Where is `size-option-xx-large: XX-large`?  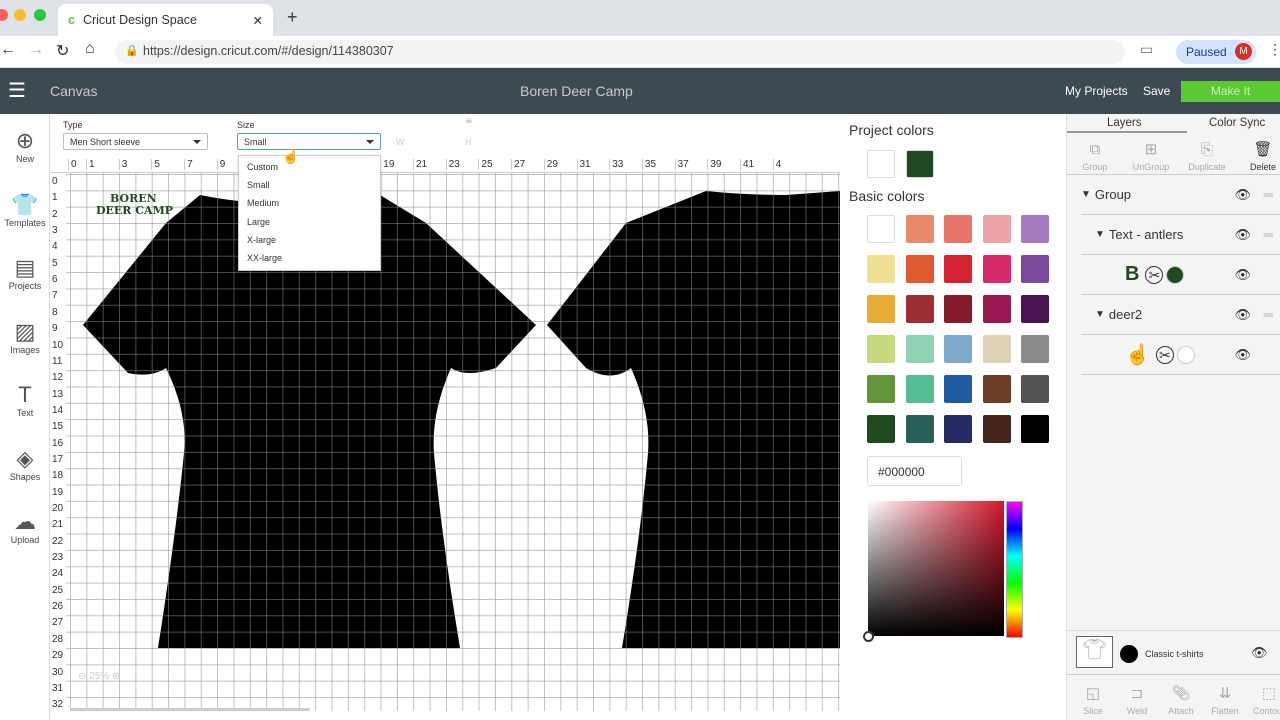
size-option-xx-large: XX-large is located at coordinates (309, 256).